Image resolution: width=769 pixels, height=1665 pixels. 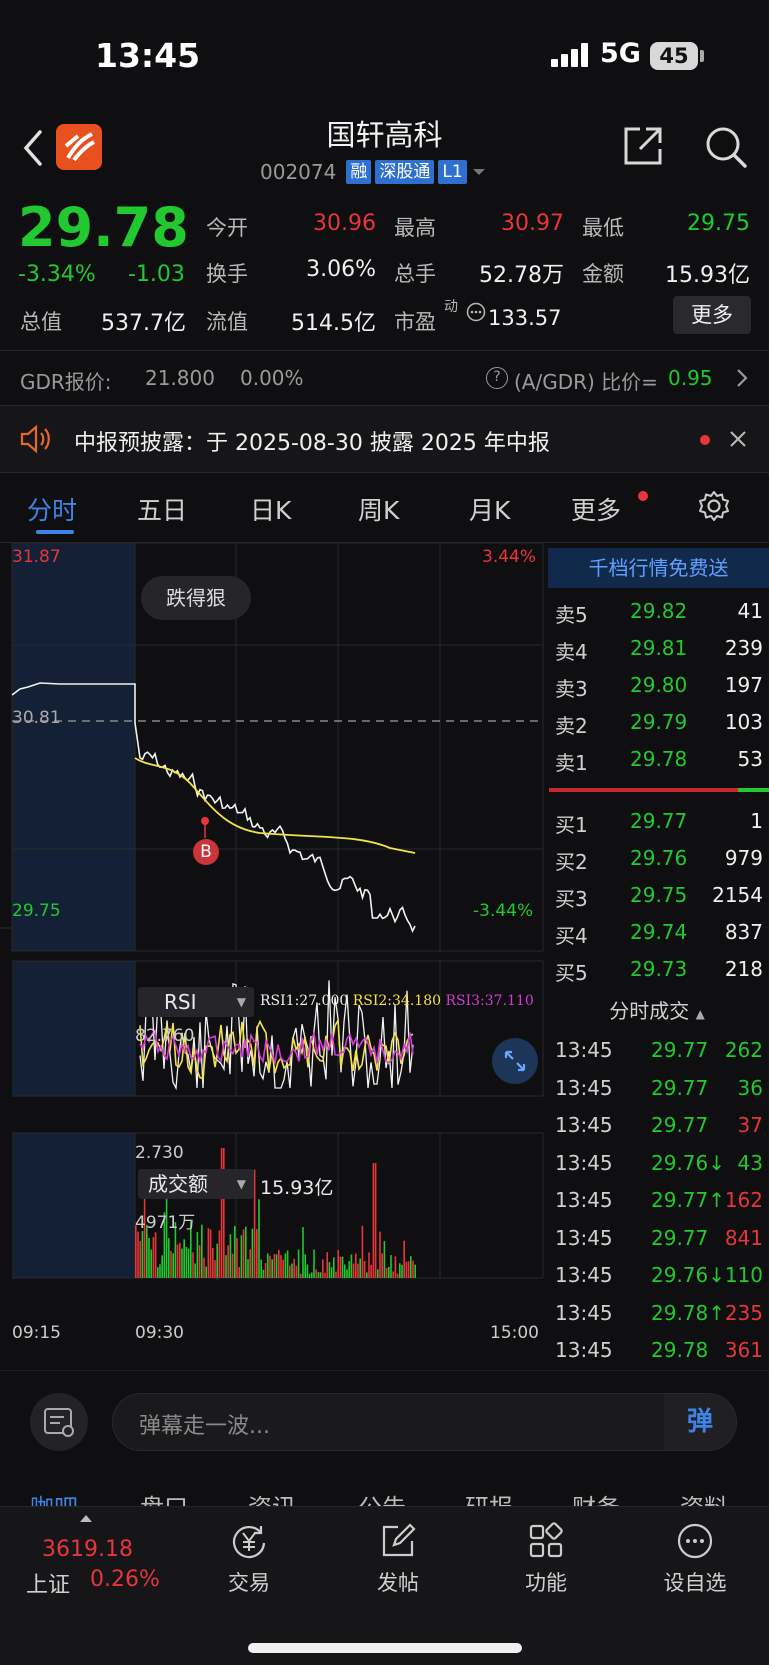 I want to click on buy-marker: B, so click(x=206, y=852).